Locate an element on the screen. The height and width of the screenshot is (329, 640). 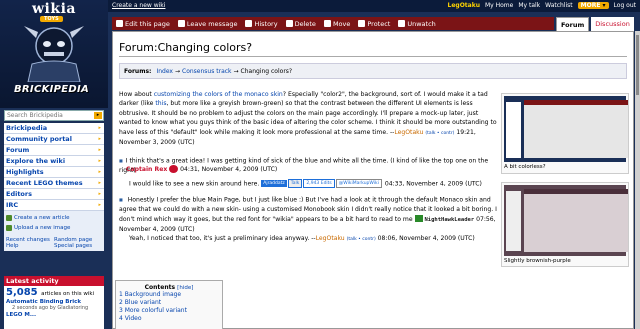
leave-message-button: Leave message is located at coordinates (208, 24).